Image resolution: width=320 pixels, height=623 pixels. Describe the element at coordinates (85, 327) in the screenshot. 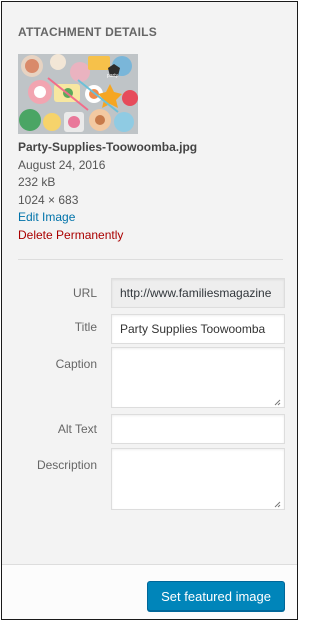

I see `title-label: Title` at that location.